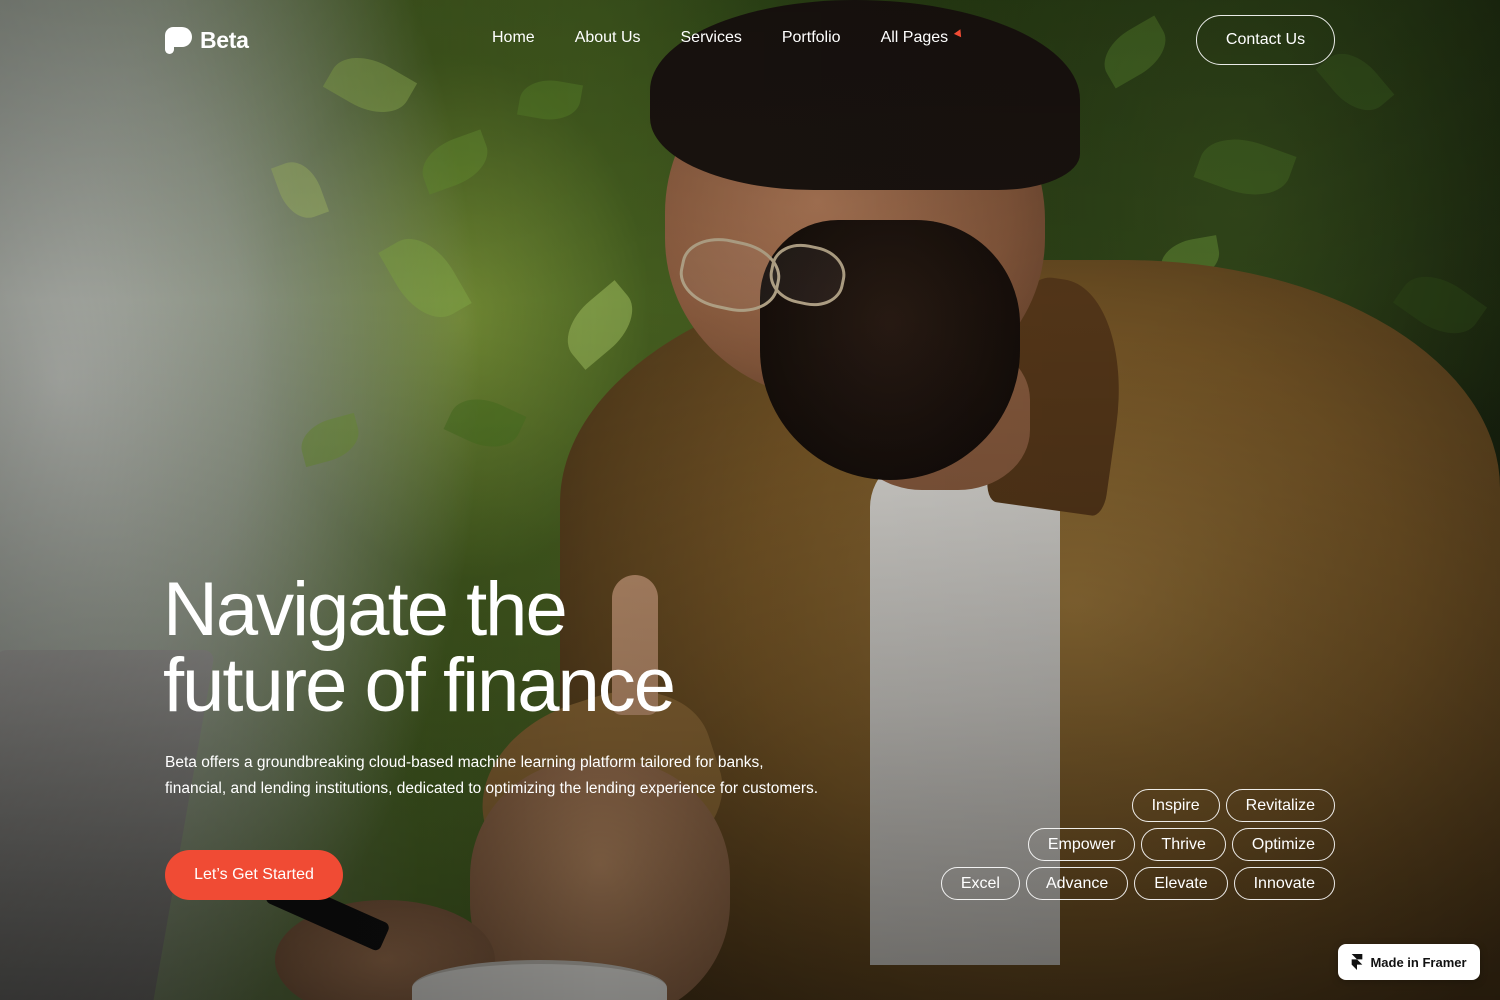 The width and height of the screenshot is (1500, 1000). What do you see at coordinates (1357, 962) in the screenshot?
I see `framer-icon` at bounding box center [1357, 962].